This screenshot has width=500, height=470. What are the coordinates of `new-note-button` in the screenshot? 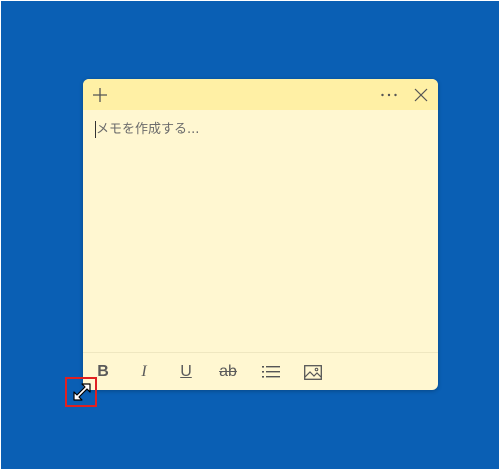 It's located at (100, 94).